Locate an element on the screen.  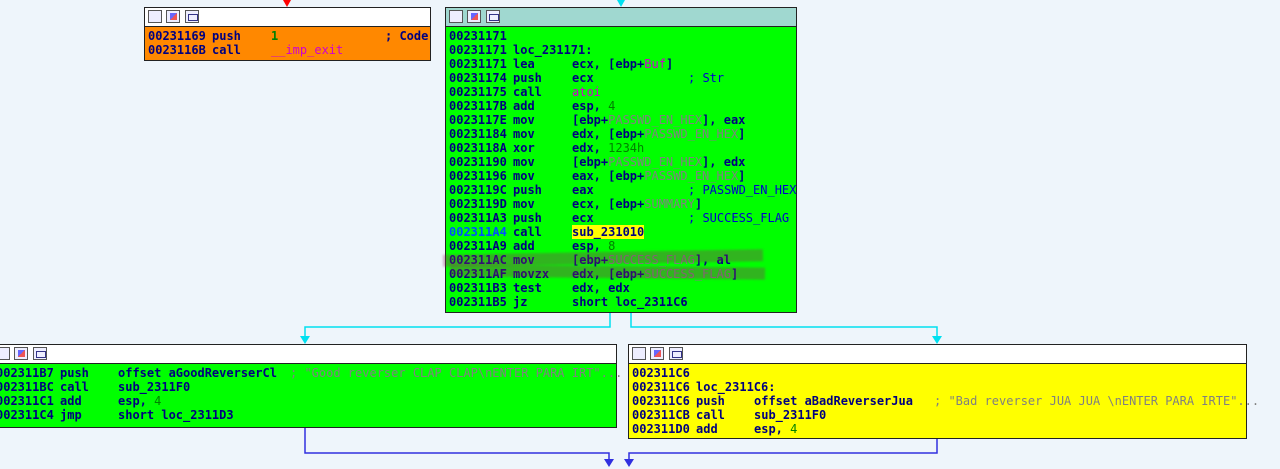
asm-line: 00231190 mov [ebp+PASSWD_EN_HEX], edx is located at coordinates (621, 162).